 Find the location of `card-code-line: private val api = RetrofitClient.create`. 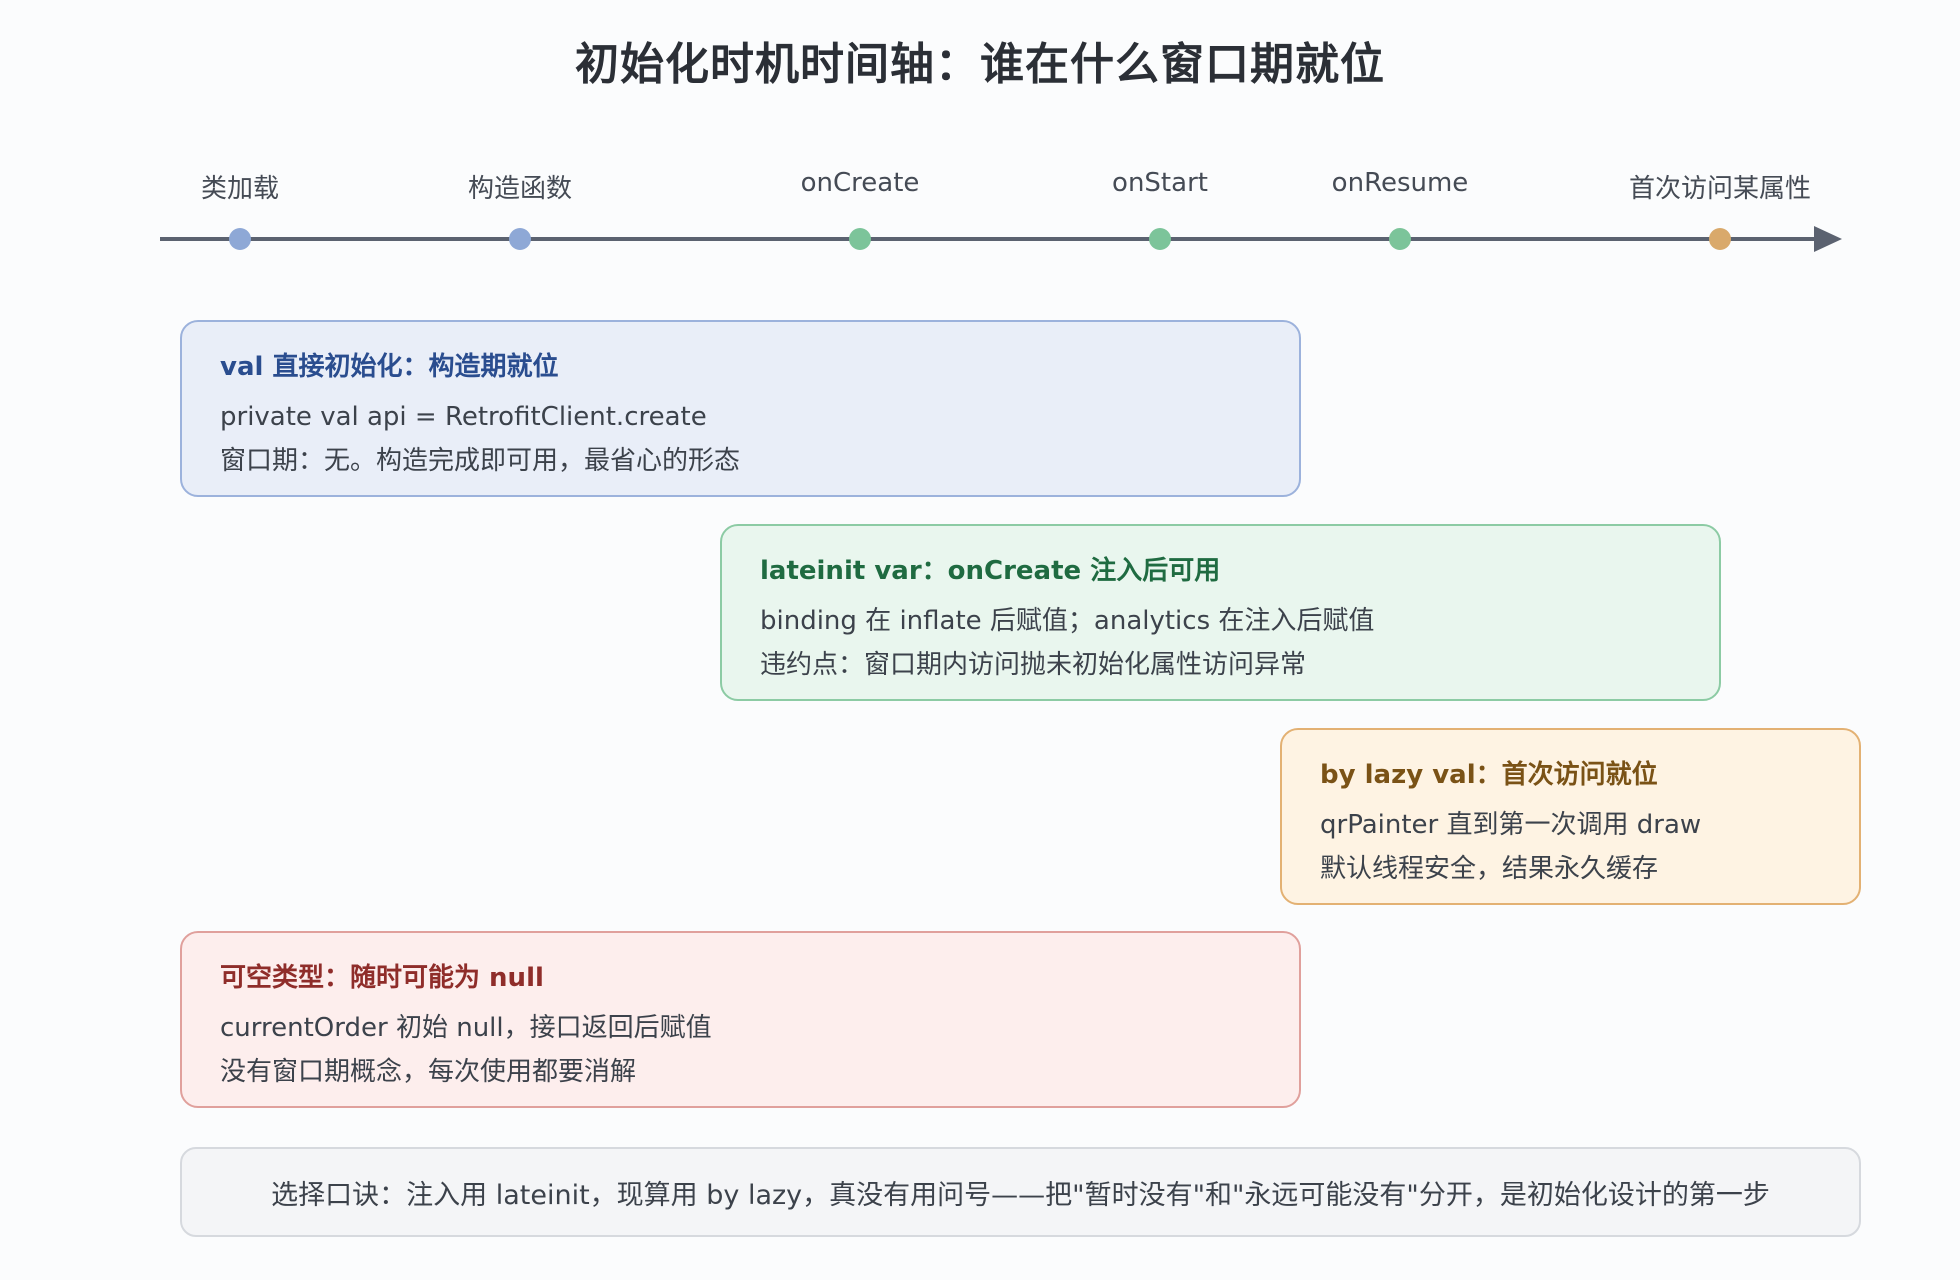

card-code-line: private val api = RetrofitClient.create is located at coordinates (463, 417).